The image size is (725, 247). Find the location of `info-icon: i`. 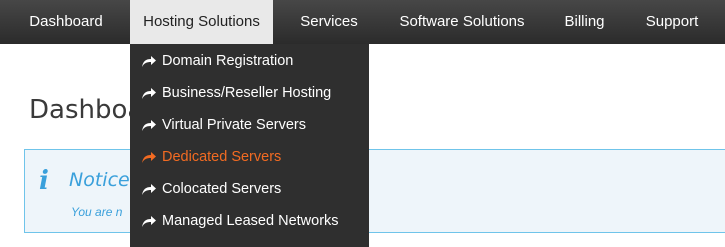

info-icon: i is located at coordinates (44, 181).